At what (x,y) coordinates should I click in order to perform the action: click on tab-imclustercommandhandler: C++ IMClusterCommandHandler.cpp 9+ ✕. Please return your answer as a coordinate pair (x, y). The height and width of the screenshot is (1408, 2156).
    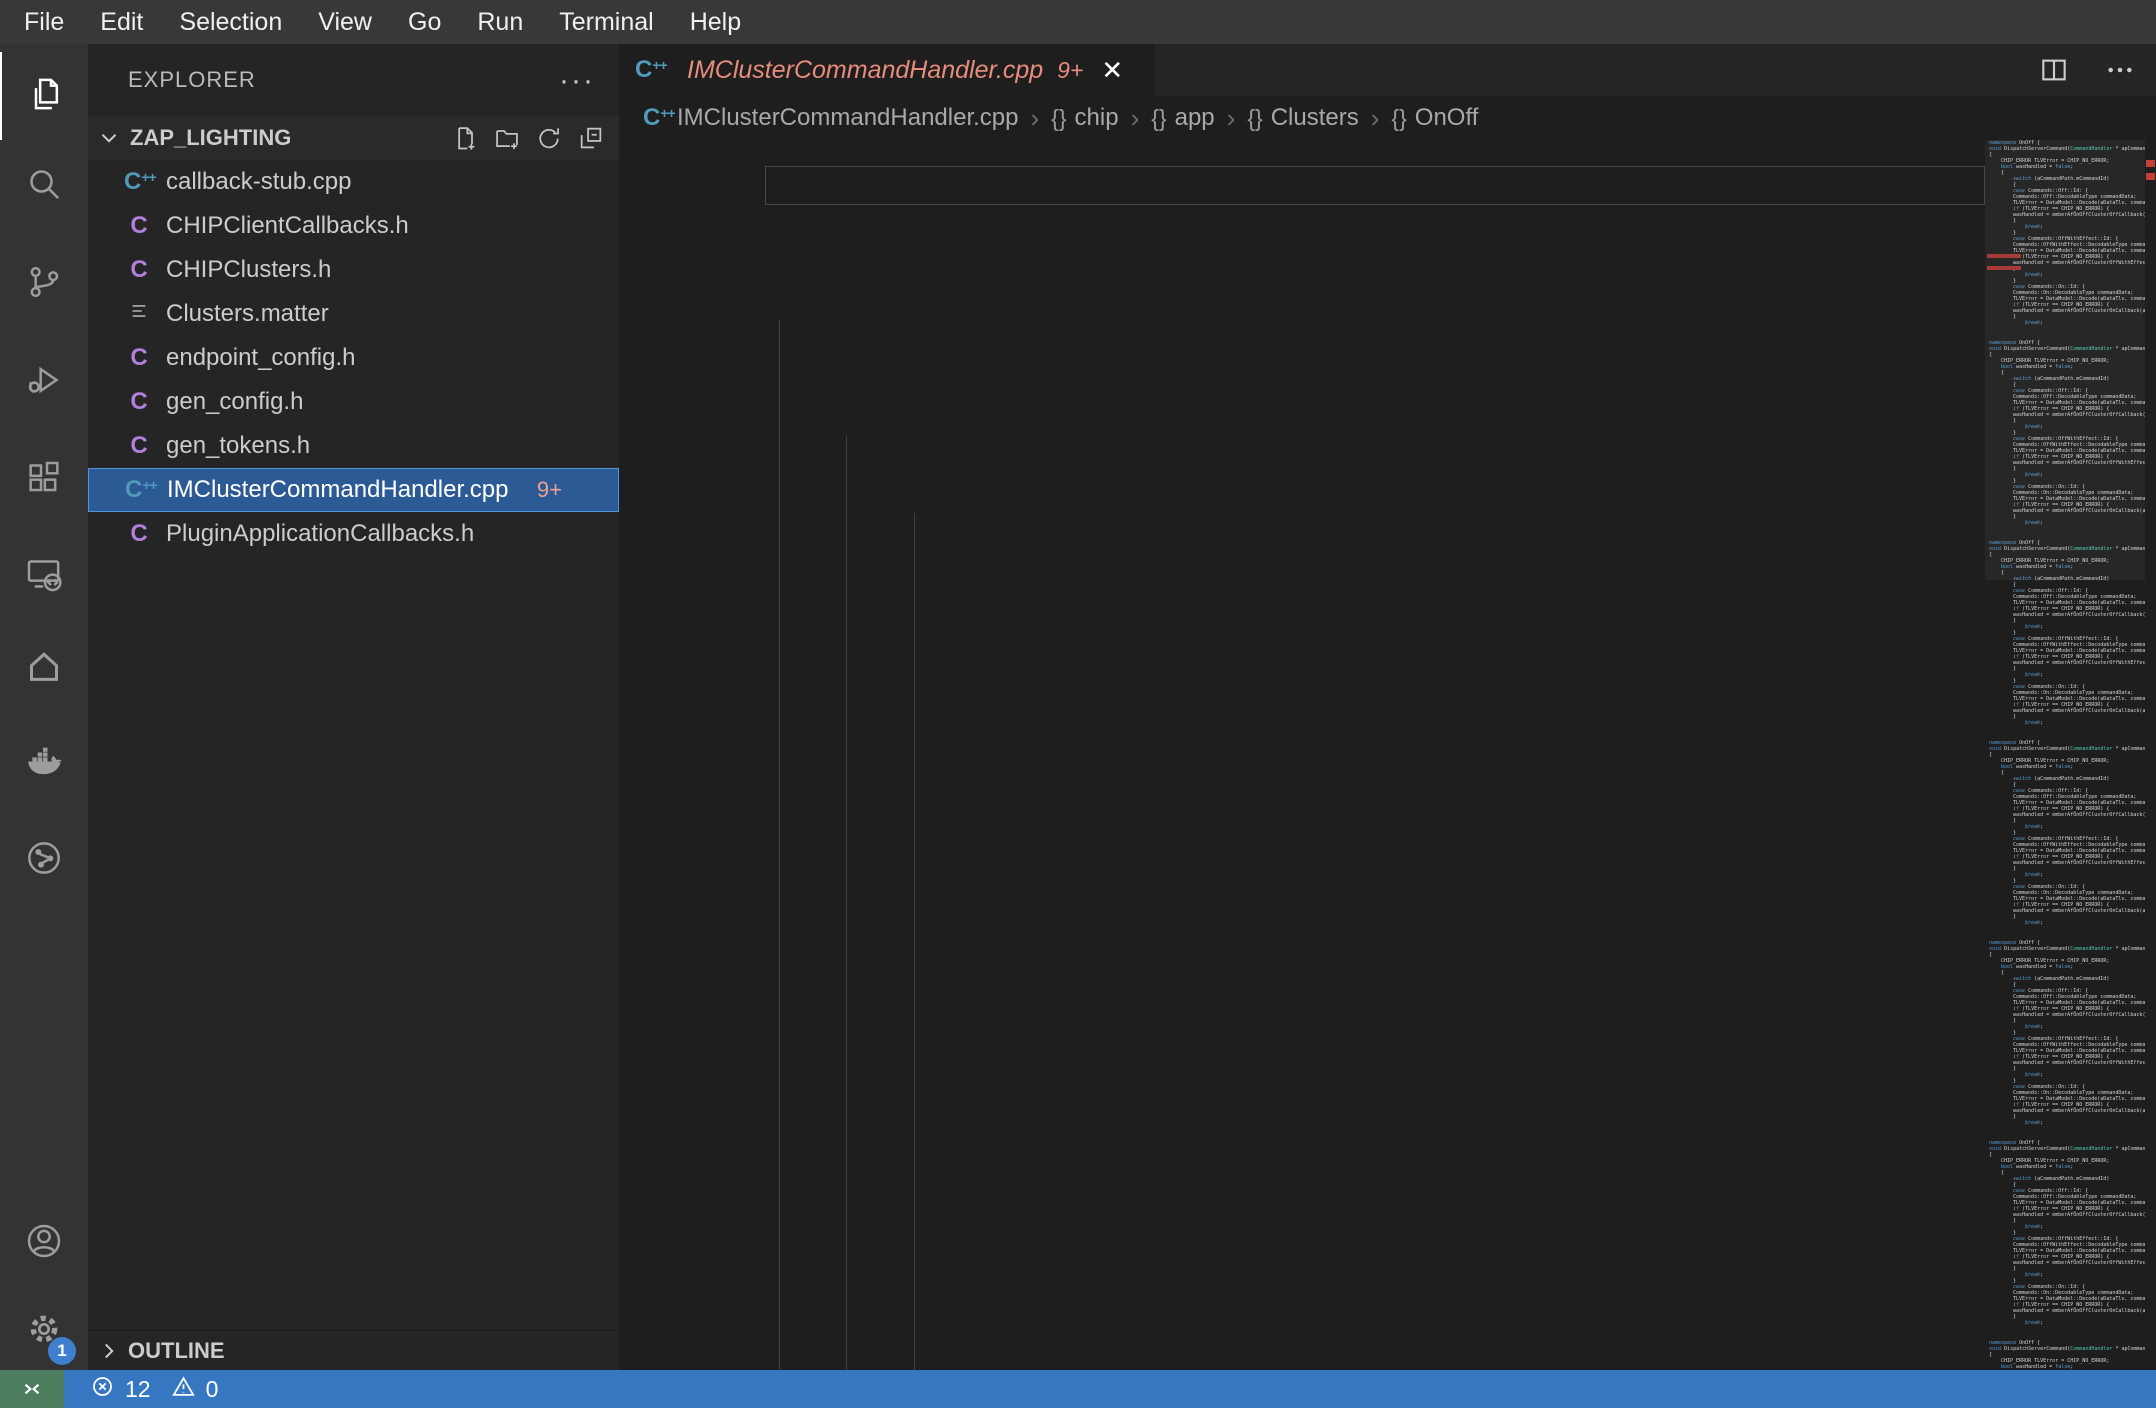
    Looking at the image, I should click on (887, 70).